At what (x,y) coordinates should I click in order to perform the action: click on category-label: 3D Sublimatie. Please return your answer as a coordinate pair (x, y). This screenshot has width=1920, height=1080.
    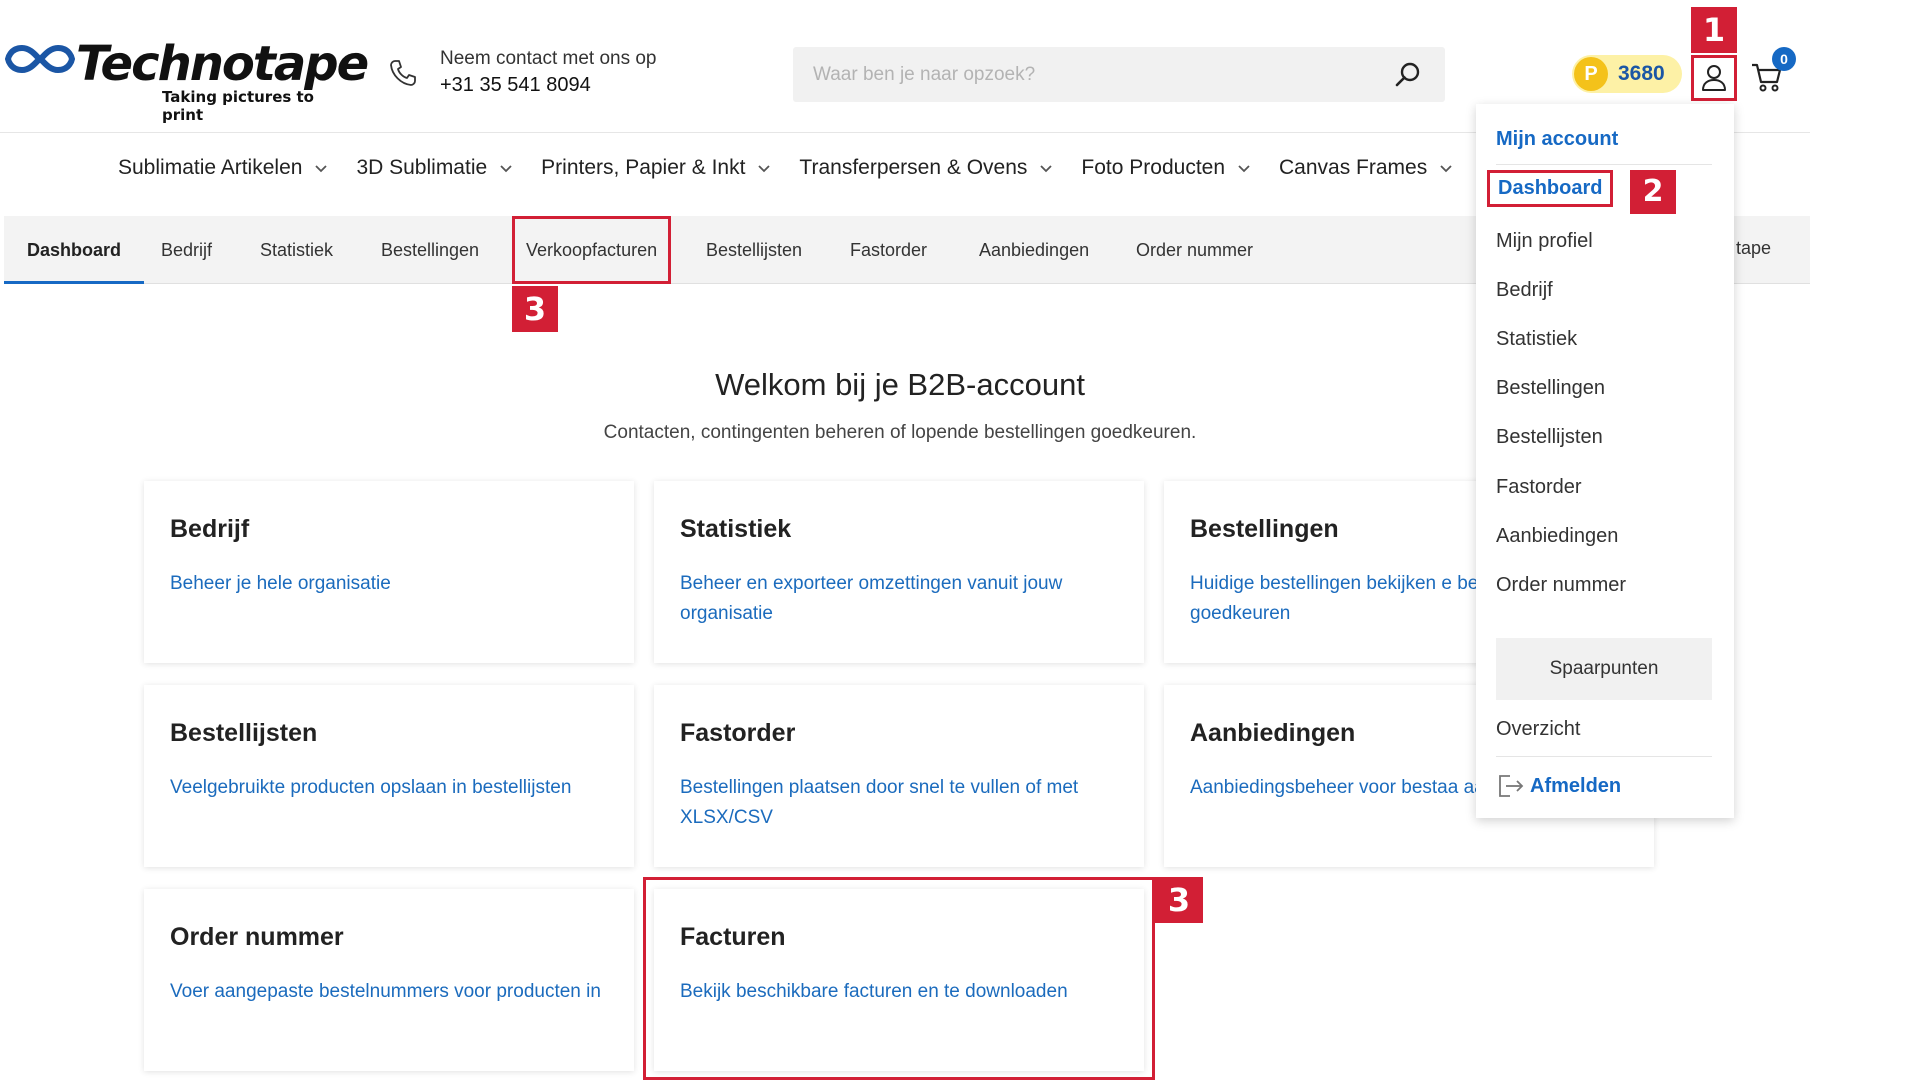
    Looking at the image, I should click on (422, 167).